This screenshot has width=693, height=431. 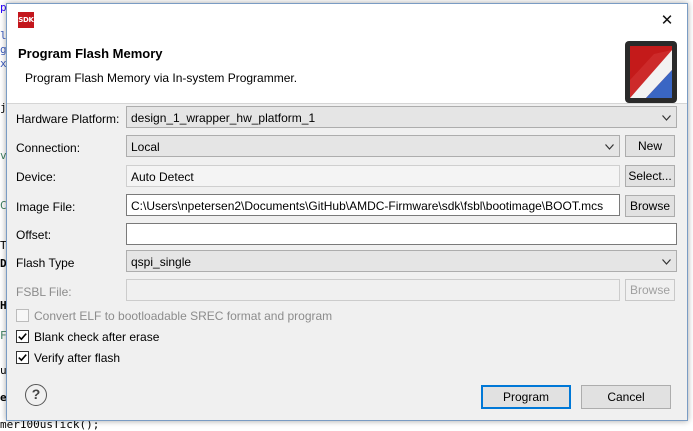 What do you see at coordinates (650, 206) in the screenshot?
I see `browse-image-file-button: Browse` at bounding box center [650, 206].